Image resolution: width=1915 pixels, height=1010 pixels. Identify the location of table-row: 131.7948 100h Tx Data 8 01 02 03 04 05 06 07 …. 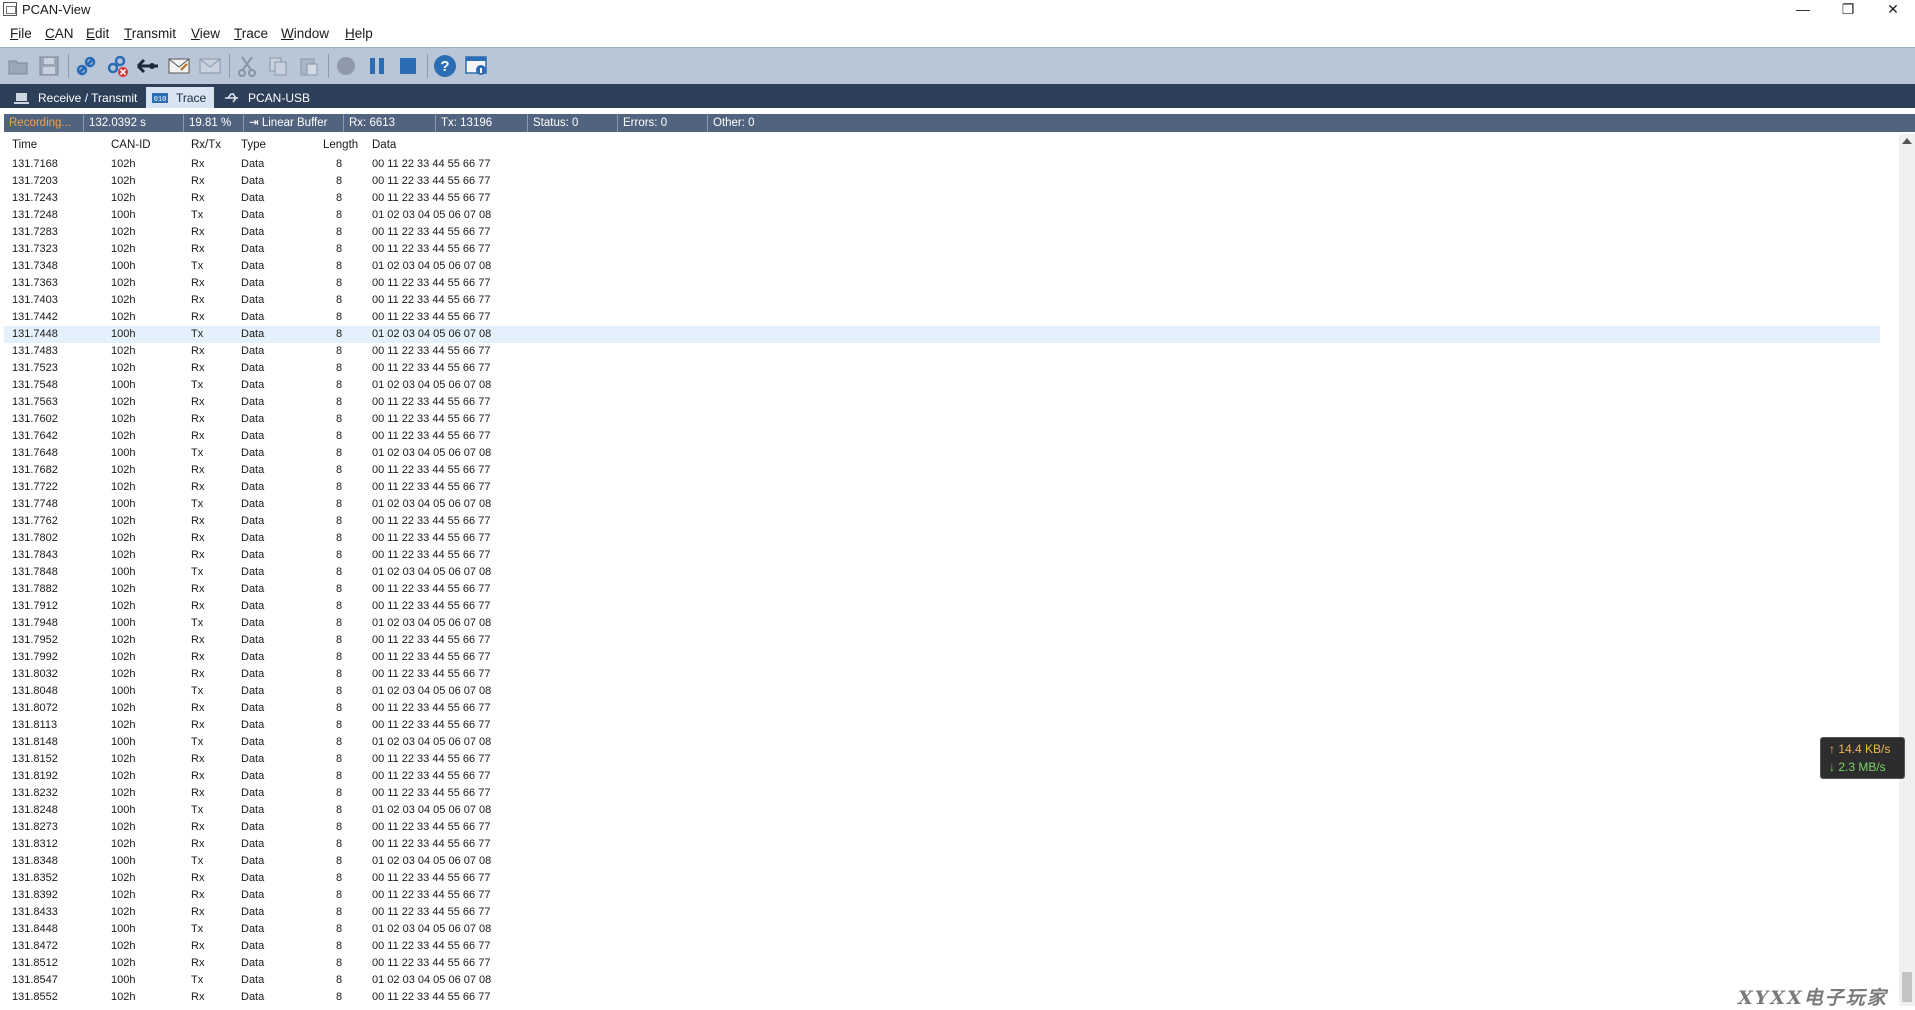
(942, 623).